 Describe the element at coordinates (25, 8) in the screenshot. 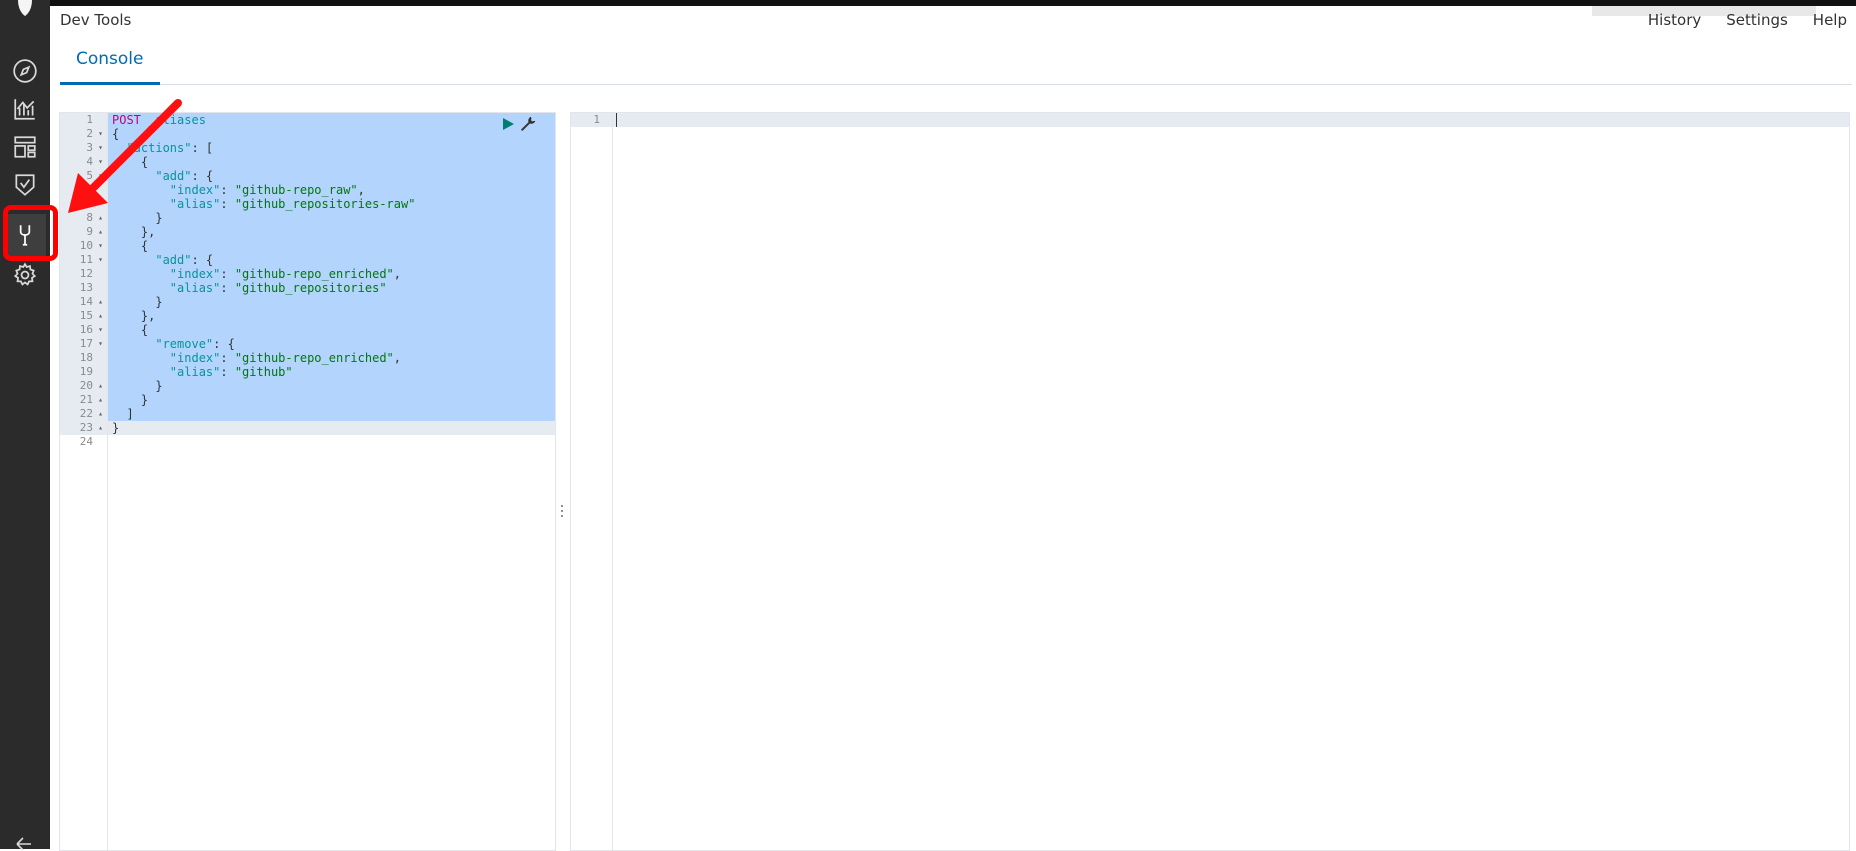

I see `kibana-logo-icon` at that location.